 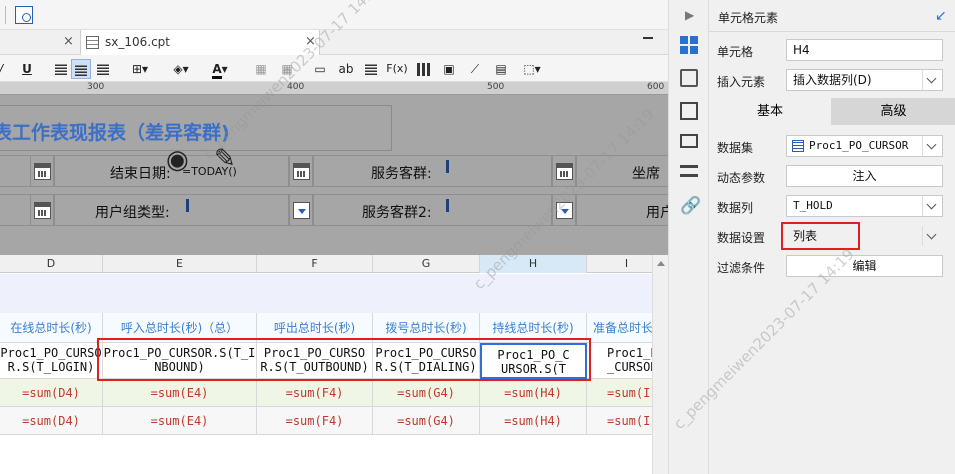 What do you see at coordinates (648, 41) in the screenshot?
I see `tab-menu-icon` at bounding box center [648, 41].